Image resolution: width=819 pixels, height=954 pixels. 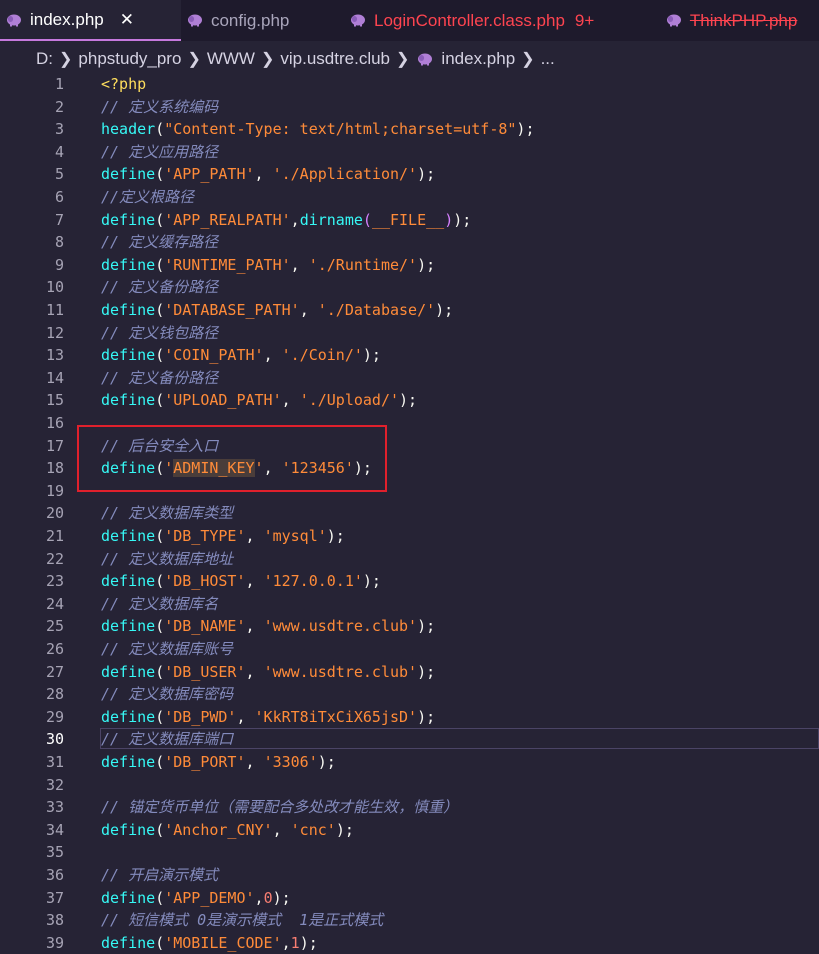 I want to click on code-line: 27 define('DB_USER', 'www.usdtre.club');, so click(x=409, y=672).